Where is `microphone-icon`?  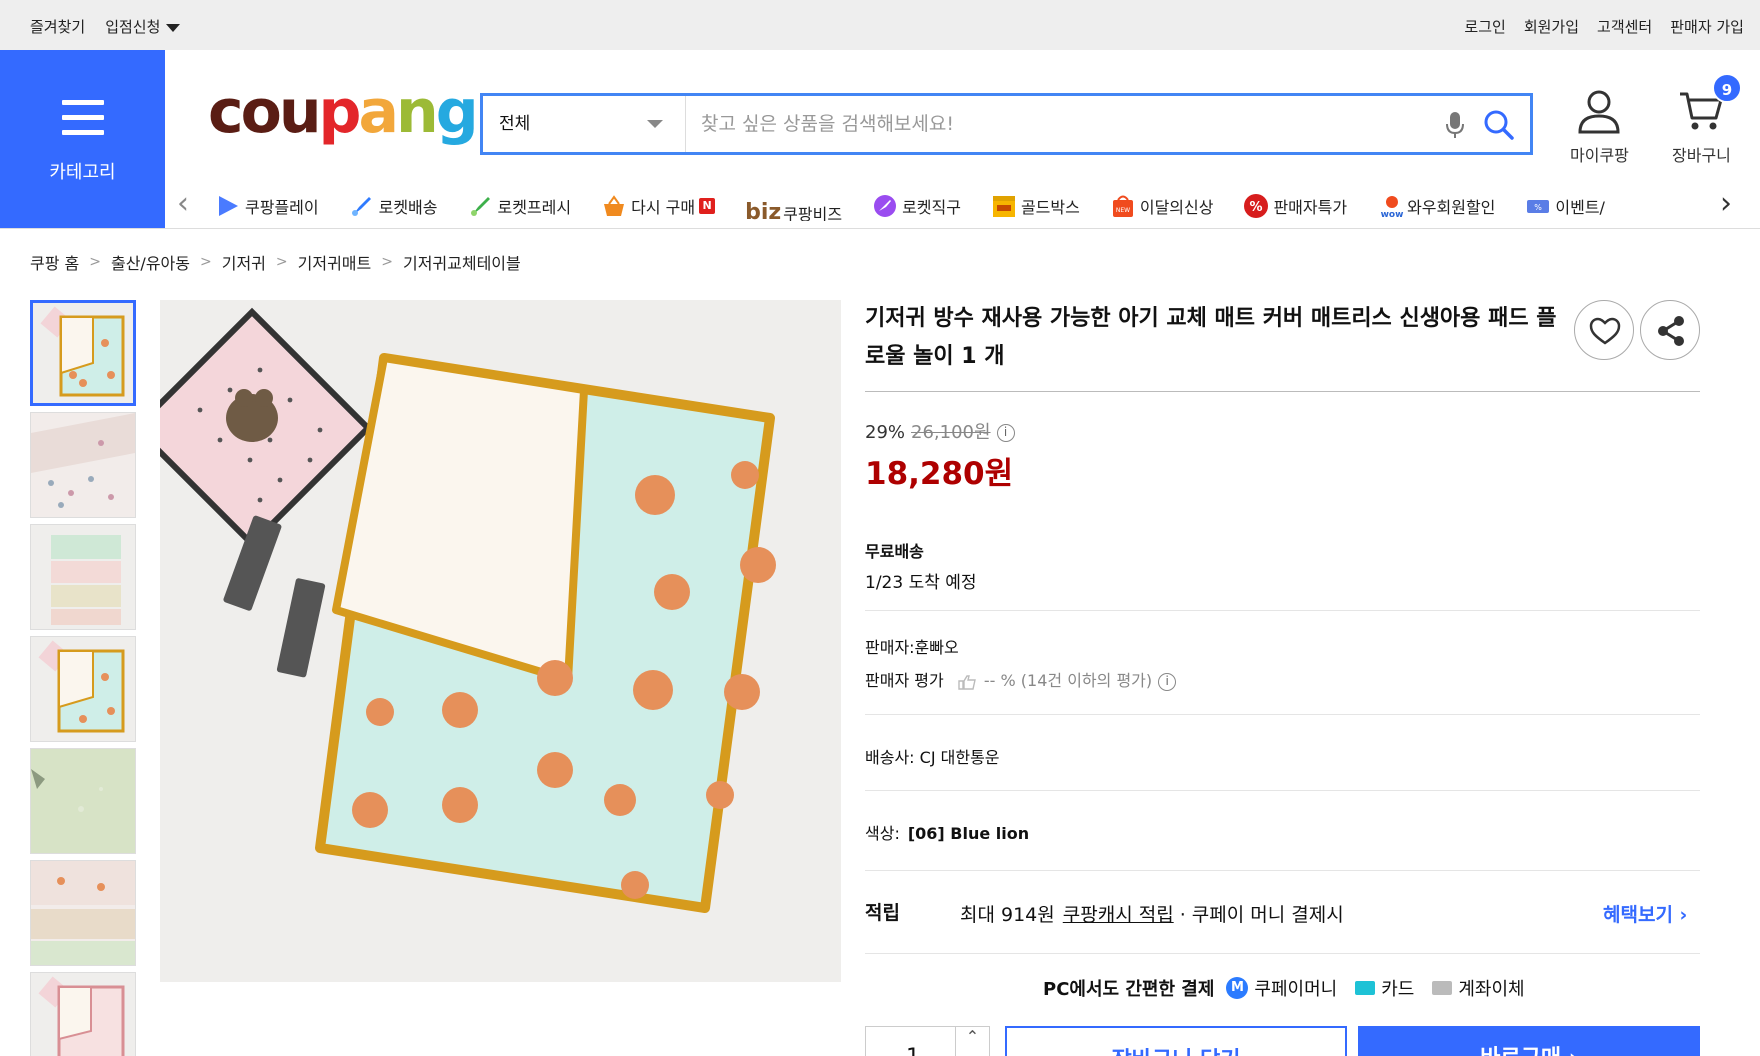
microphone-icon is located at coordinates (1455, 125).